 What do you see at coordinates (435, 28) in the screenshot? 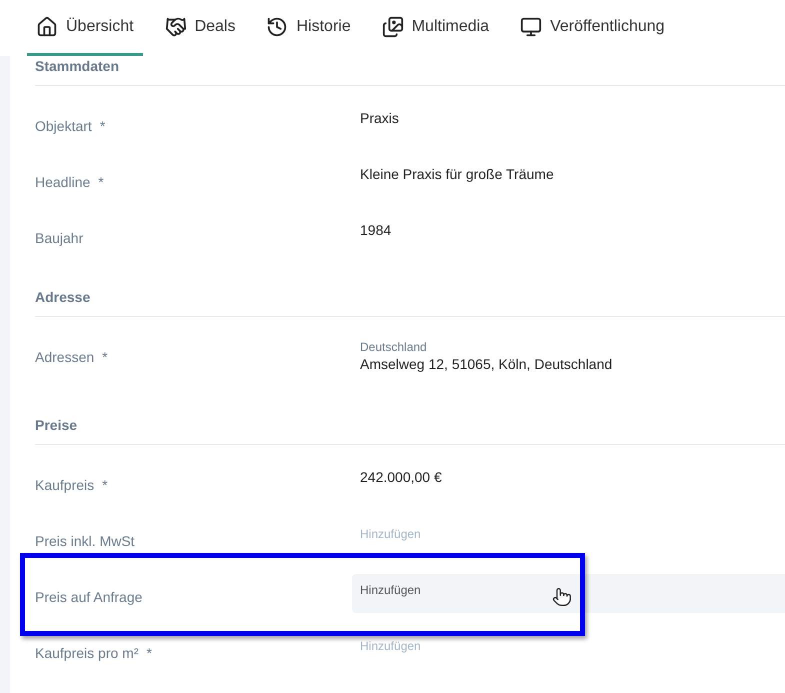
I see `tab: Multimedia` at bounding box center [435, 28].